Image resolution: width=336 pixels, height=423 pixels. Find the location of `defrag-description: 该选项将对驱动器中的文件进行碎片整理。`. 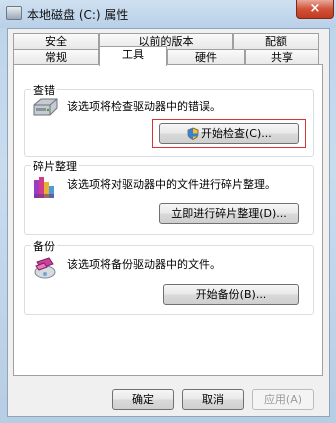

defrag-description: 该选项将对驱动器中的文件进行碎片整理。 is located at coordinates (171, 184).